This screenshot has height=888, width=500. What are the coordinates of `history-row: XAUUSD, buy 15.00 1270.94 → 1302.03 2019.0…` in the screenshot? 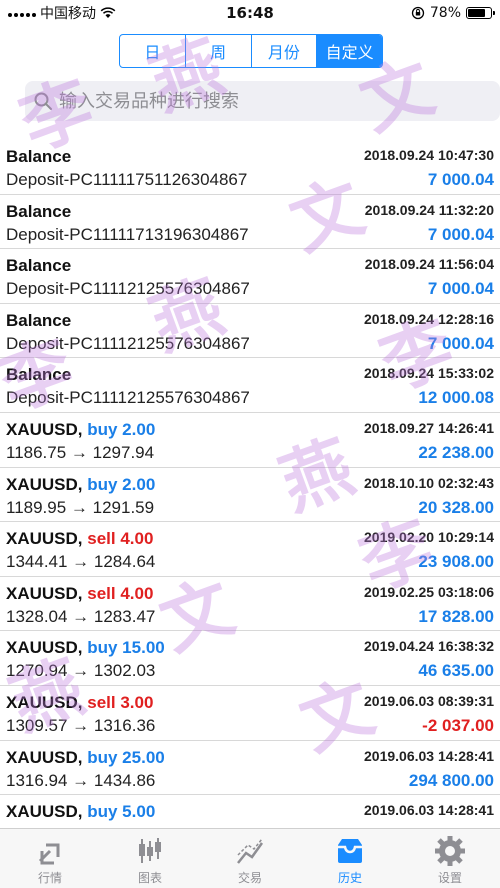 It's located at (250, 658).